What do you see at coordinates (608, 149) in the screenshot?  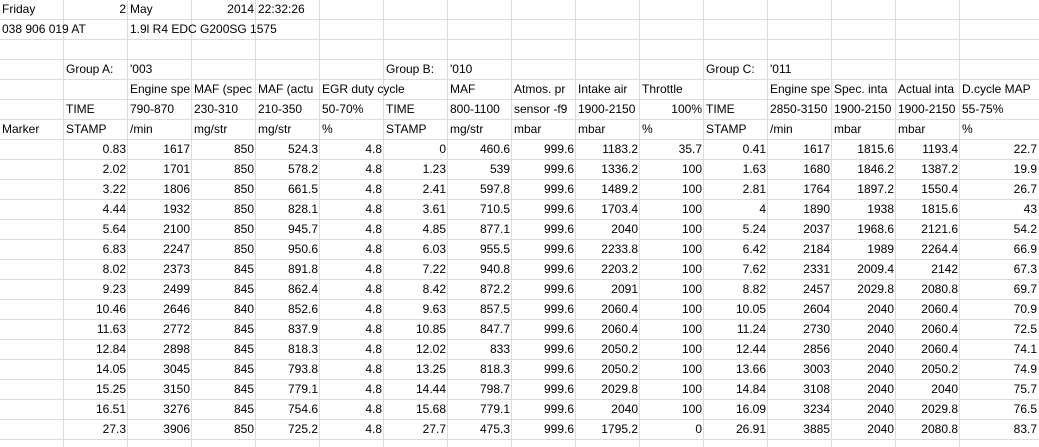 I see `data-cell: 1183.2` at bounding box center [608, 149].